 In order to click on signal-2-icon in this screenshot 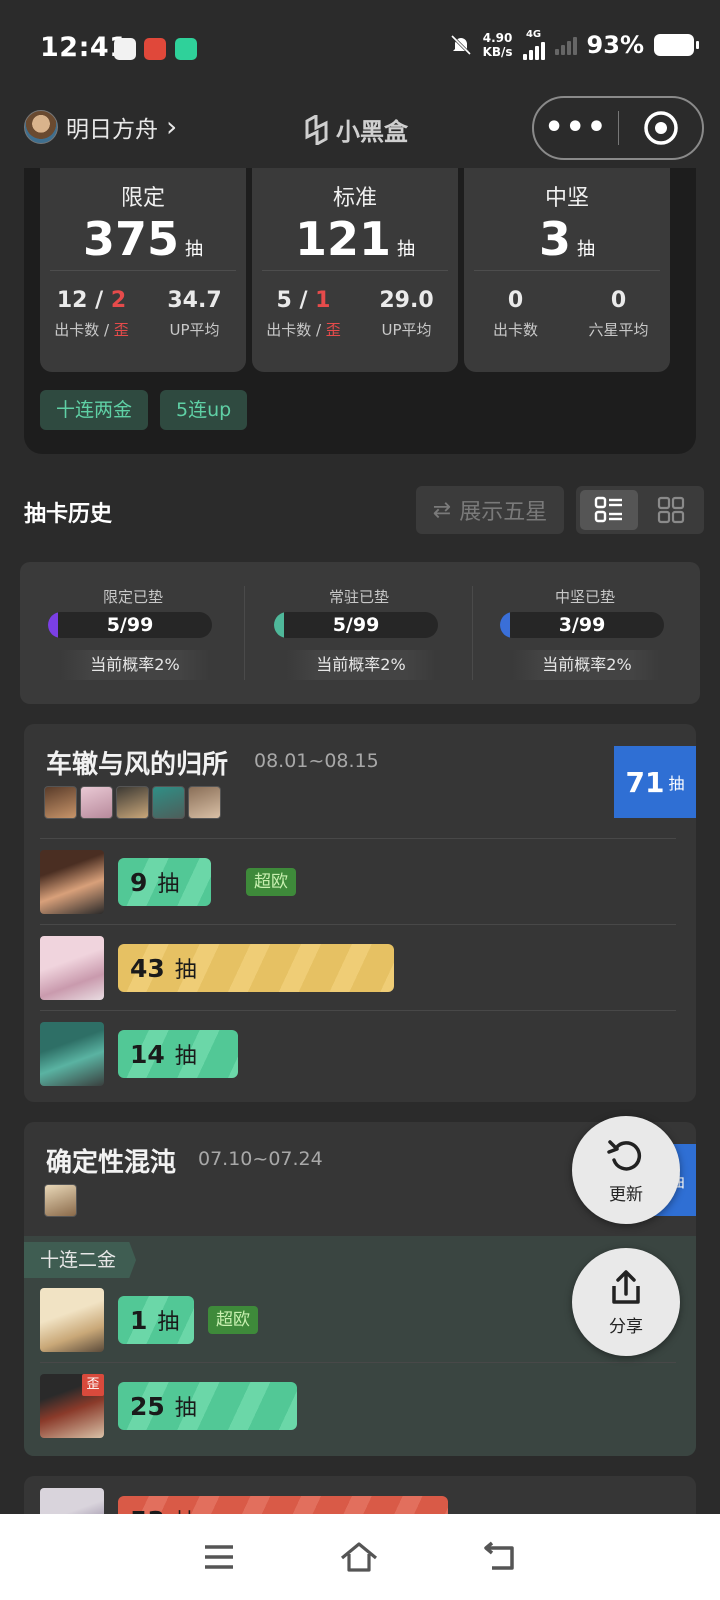, I will do `click(565, 45)`.